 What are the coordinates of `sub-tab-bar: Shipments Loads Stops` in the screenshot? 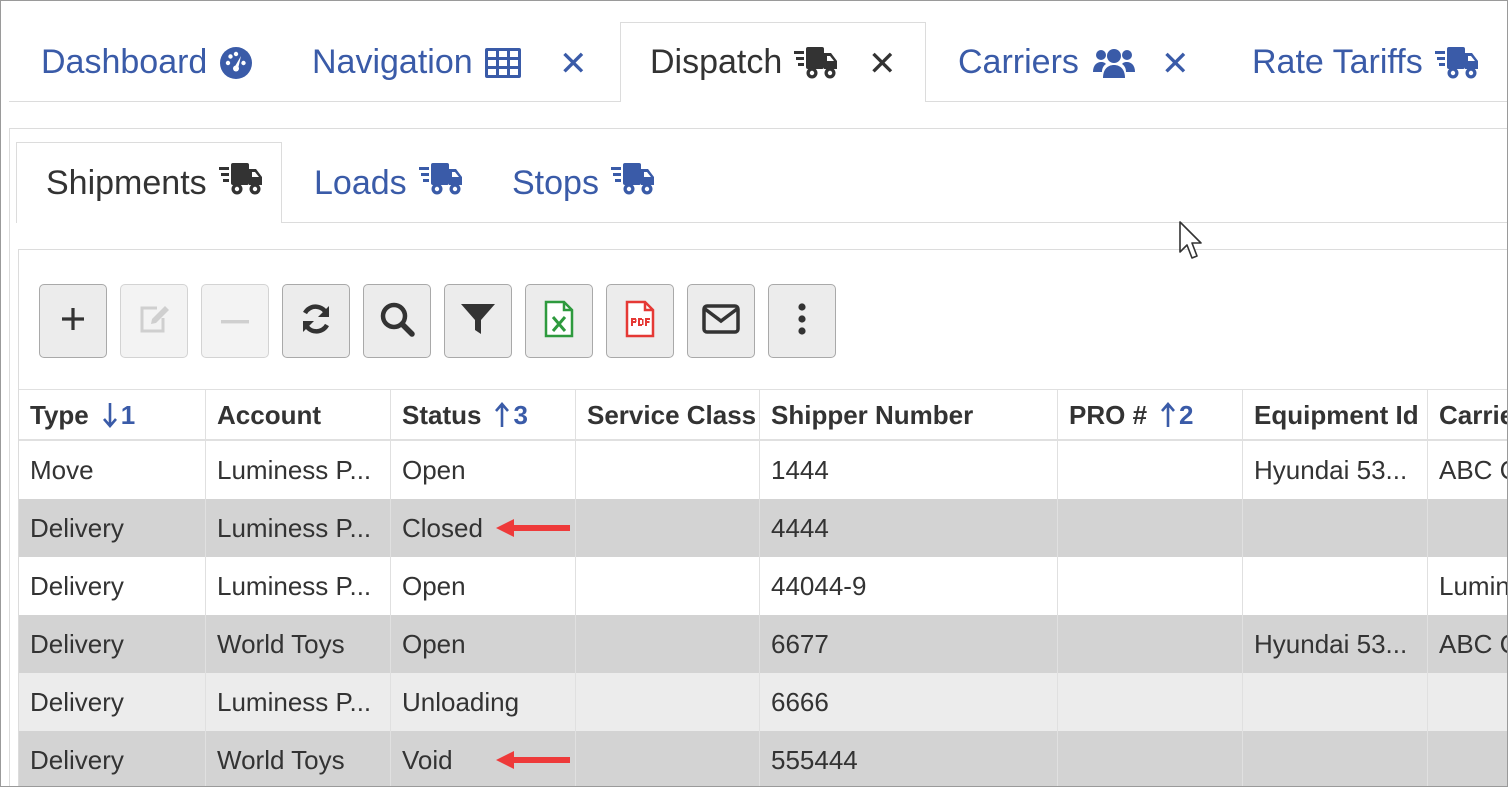 It's located at (758, 176).